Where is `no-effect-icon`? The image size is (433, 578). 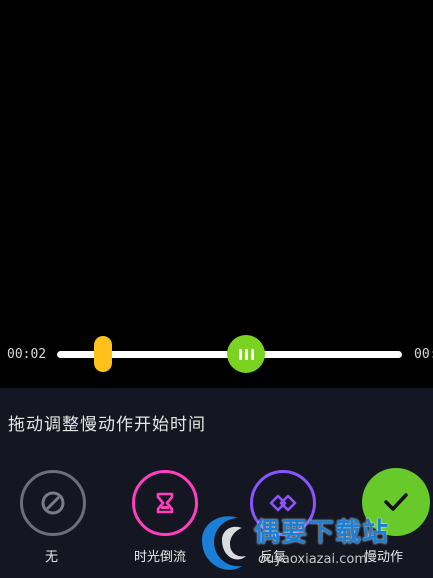
no-effect-icon is located at coordinates (53, 503).